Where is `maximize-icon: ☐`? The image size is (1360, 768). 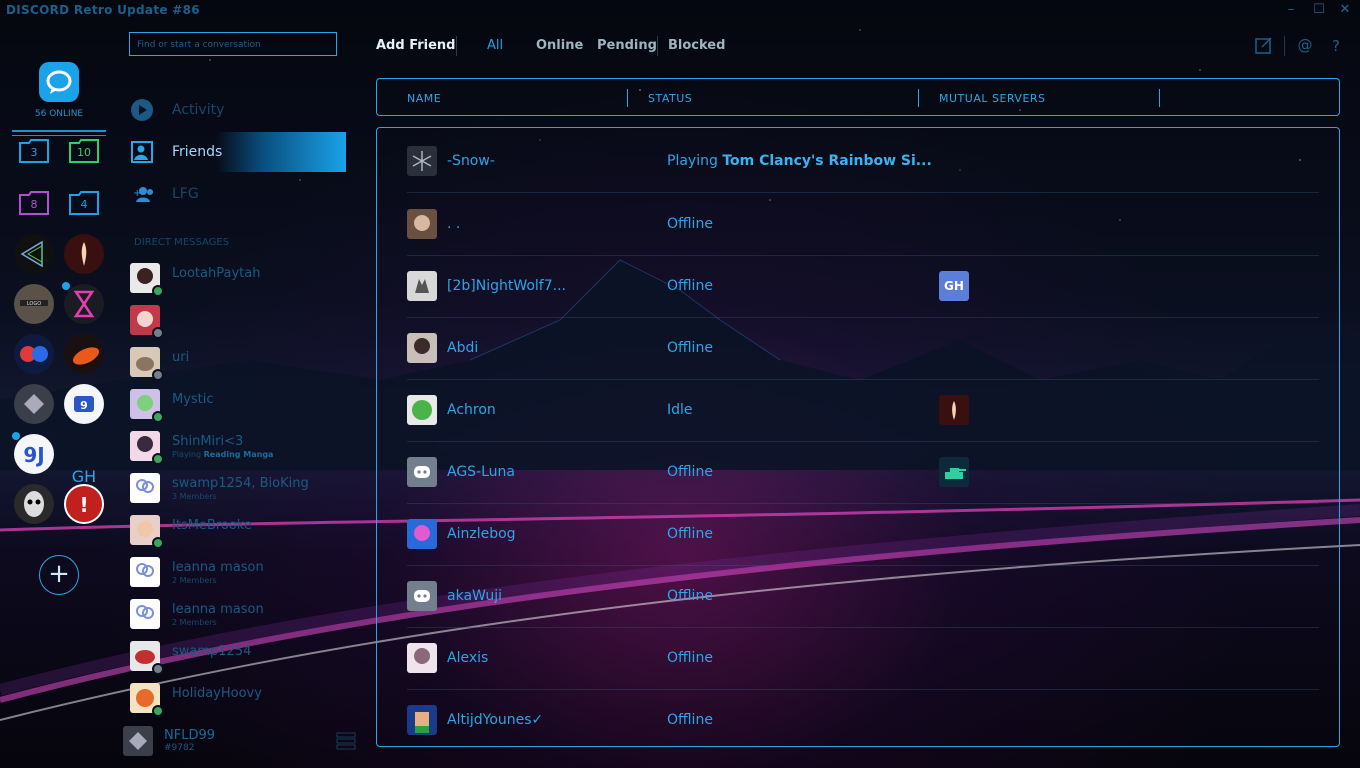 maximize-icon: ☐ is located at coordinates (1319, 10).